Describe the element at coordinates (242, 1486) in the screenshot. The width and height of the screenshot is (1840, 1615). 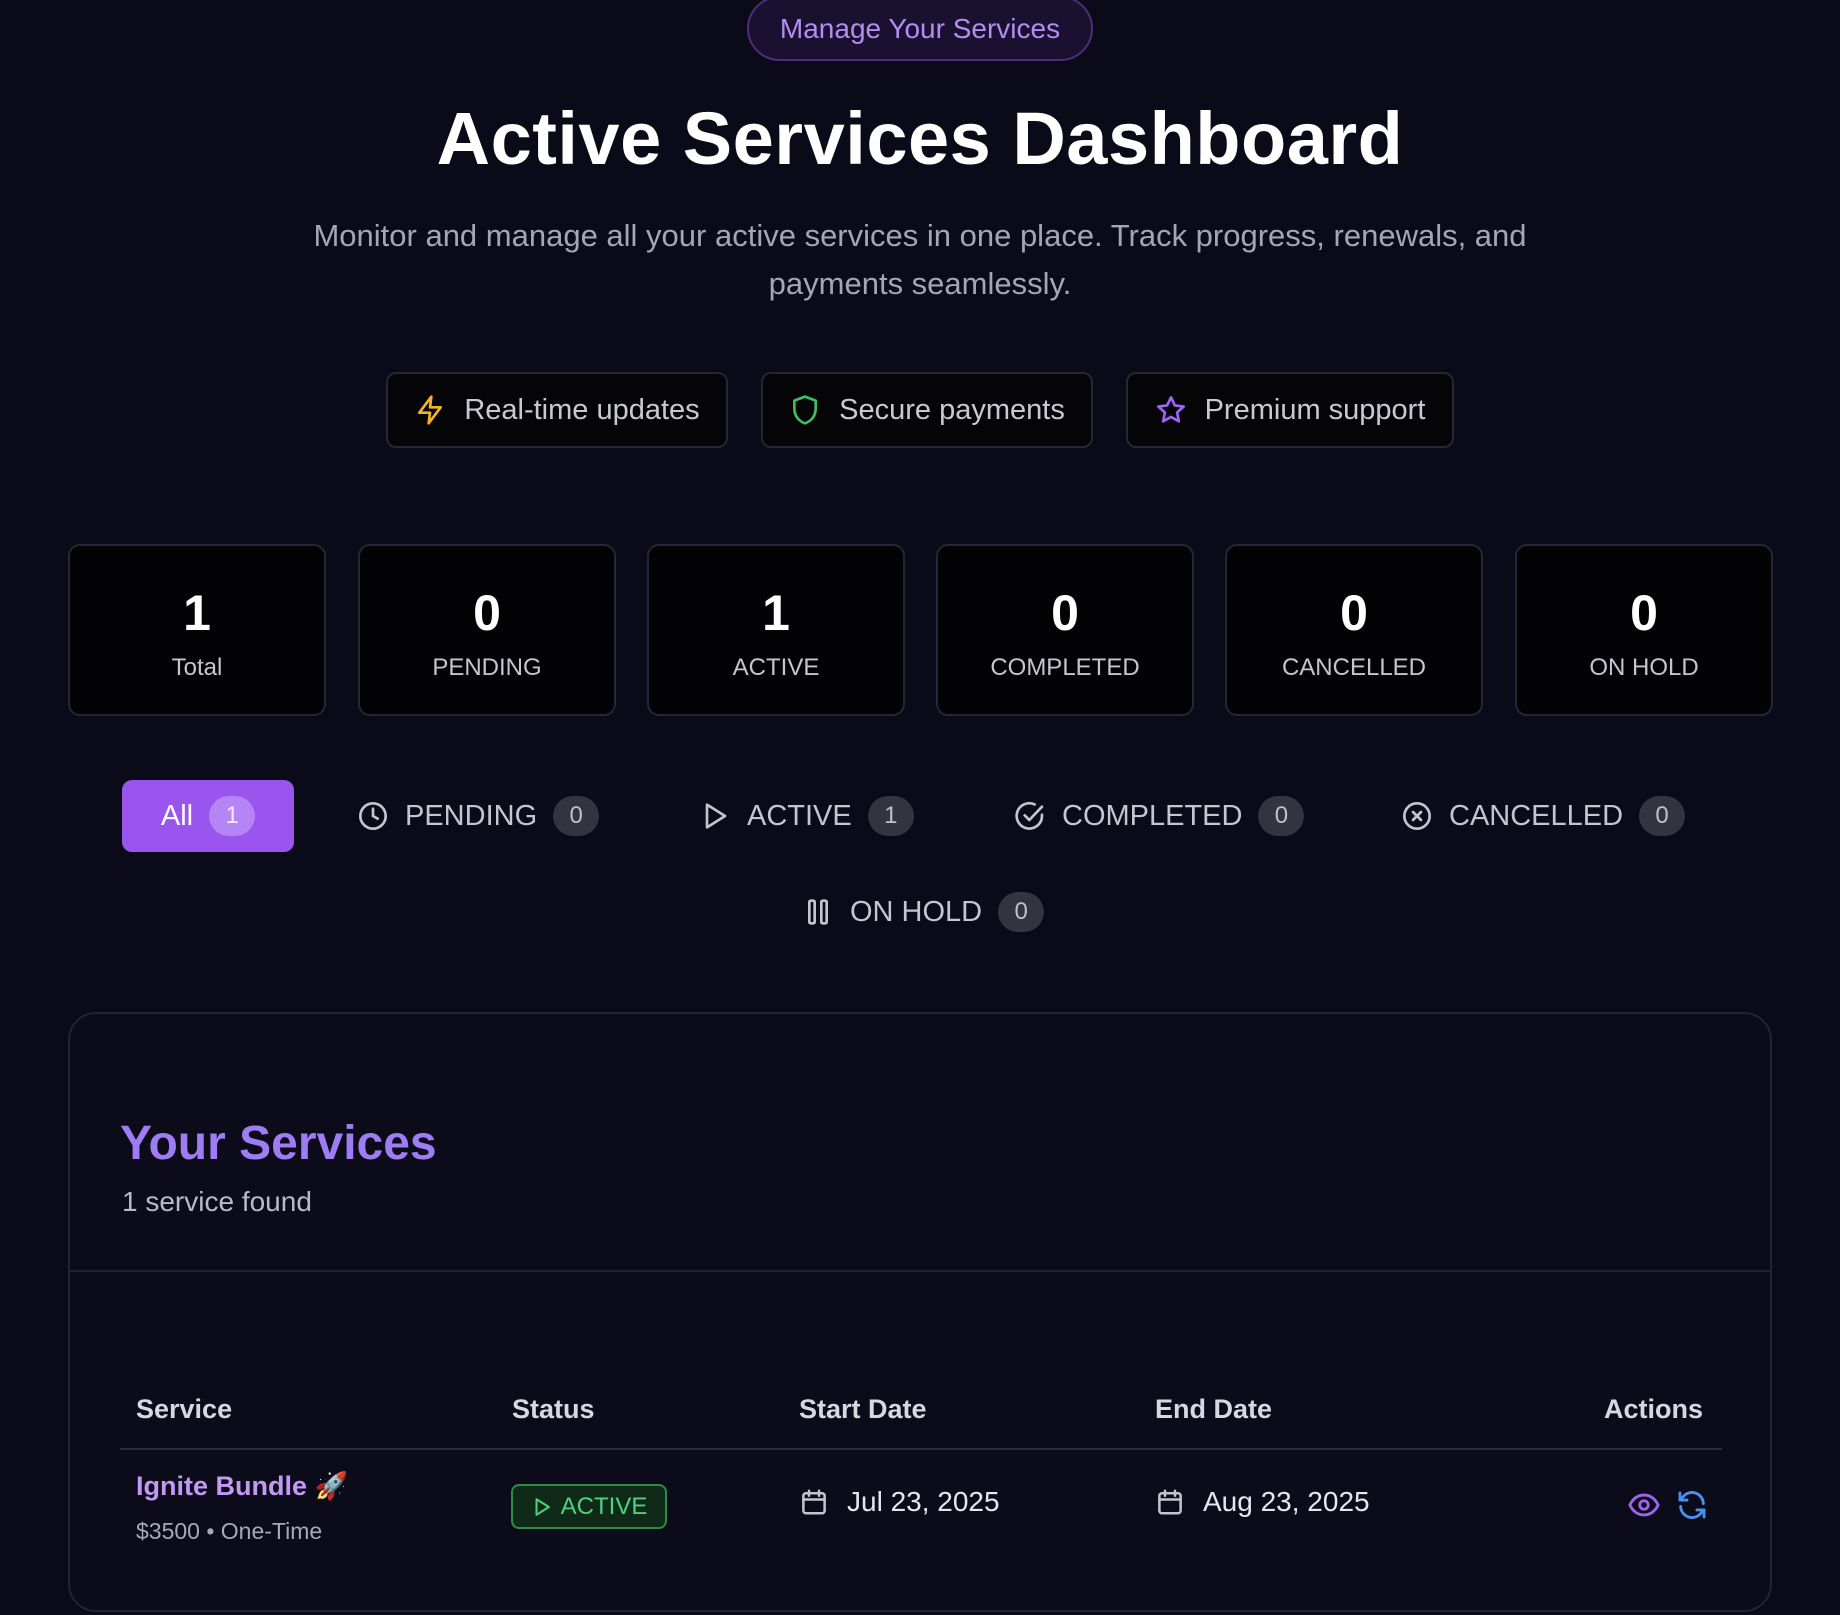
I see `service-name: Ignite Bundle 🚀` at that location.